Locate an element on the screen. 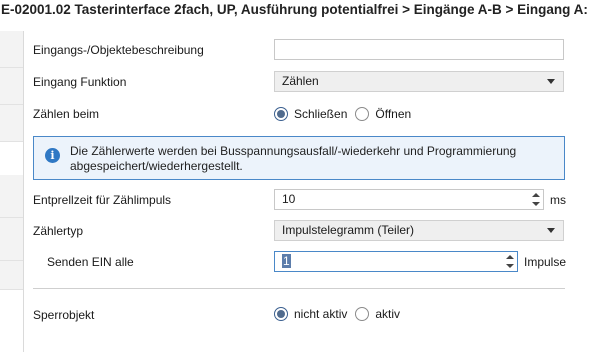 Image resolution: width=609 pixels, height=352 pixels. info-icon: i is located at coordinates (52, 155).